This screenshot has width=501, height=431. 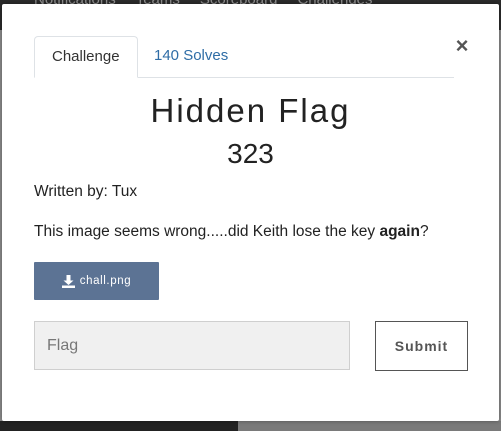 What do you see at coordinates (192, 345) in the screenshot?
I see `flag-input` at bounding box center [192, 345].